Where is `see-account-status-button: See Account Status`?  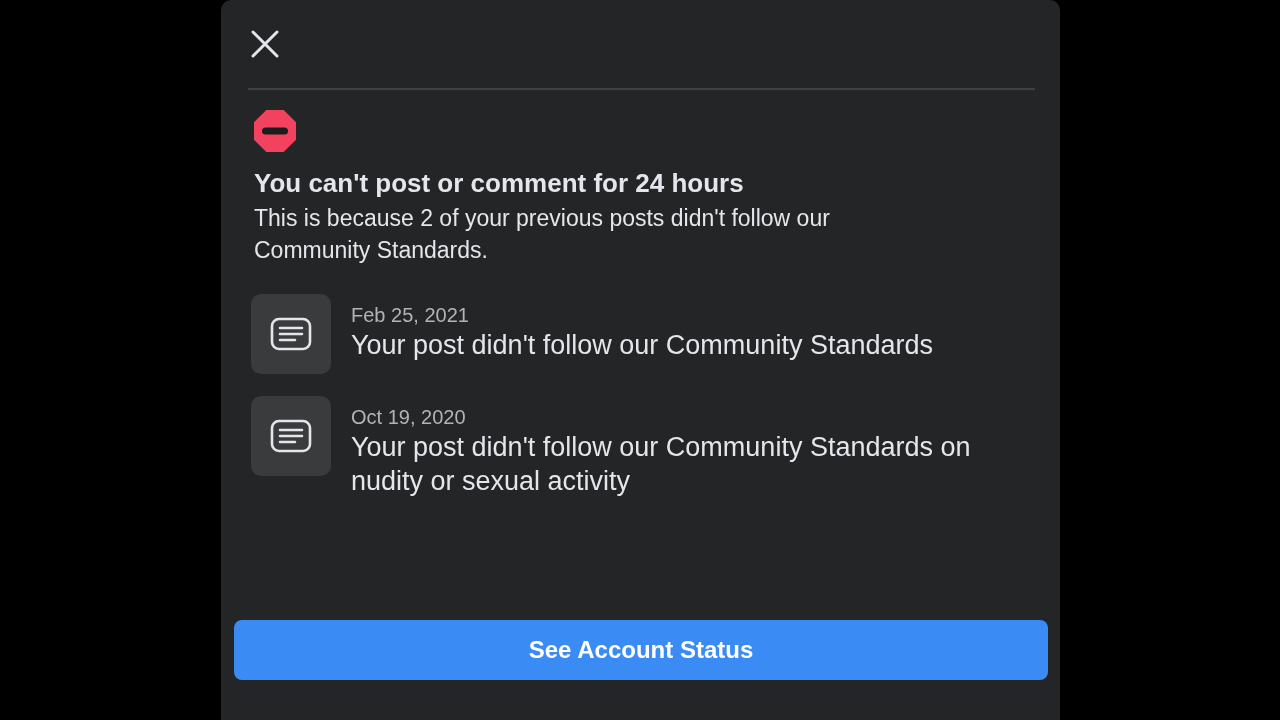
see-account-status-button: See Account Status is located at coordinates (641, 650).